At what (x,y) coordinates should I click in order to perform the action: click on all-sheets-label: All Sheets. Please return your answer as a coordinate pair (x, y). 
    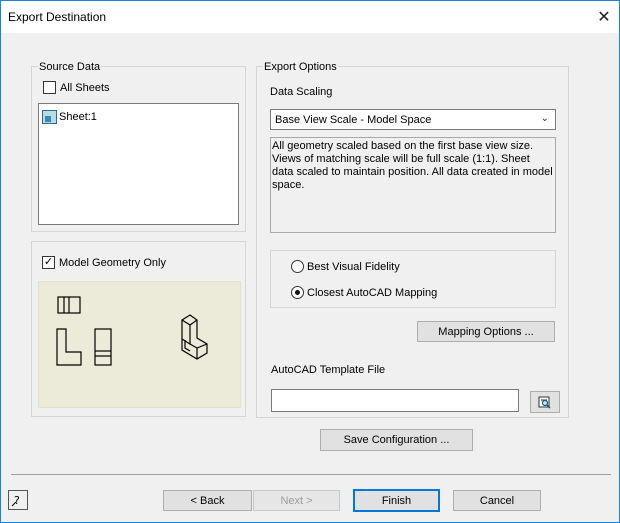
    Looking at the image, I should click on (85, 87).